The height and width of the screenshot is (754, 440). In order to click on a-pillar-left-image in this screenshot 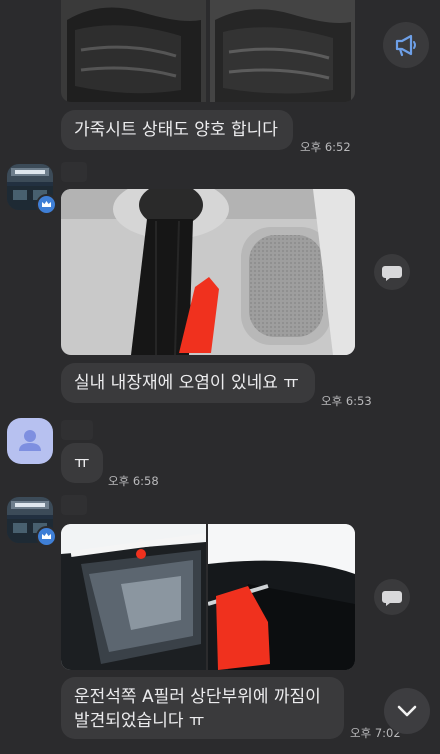, I will do `click(133, 597)`.